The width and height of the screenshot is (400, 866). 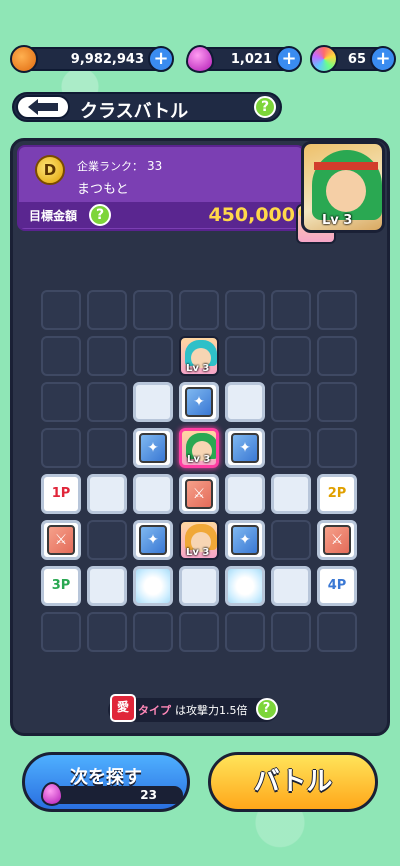 I want to click on search-cost-value: 23, so click(x=148, y=795).